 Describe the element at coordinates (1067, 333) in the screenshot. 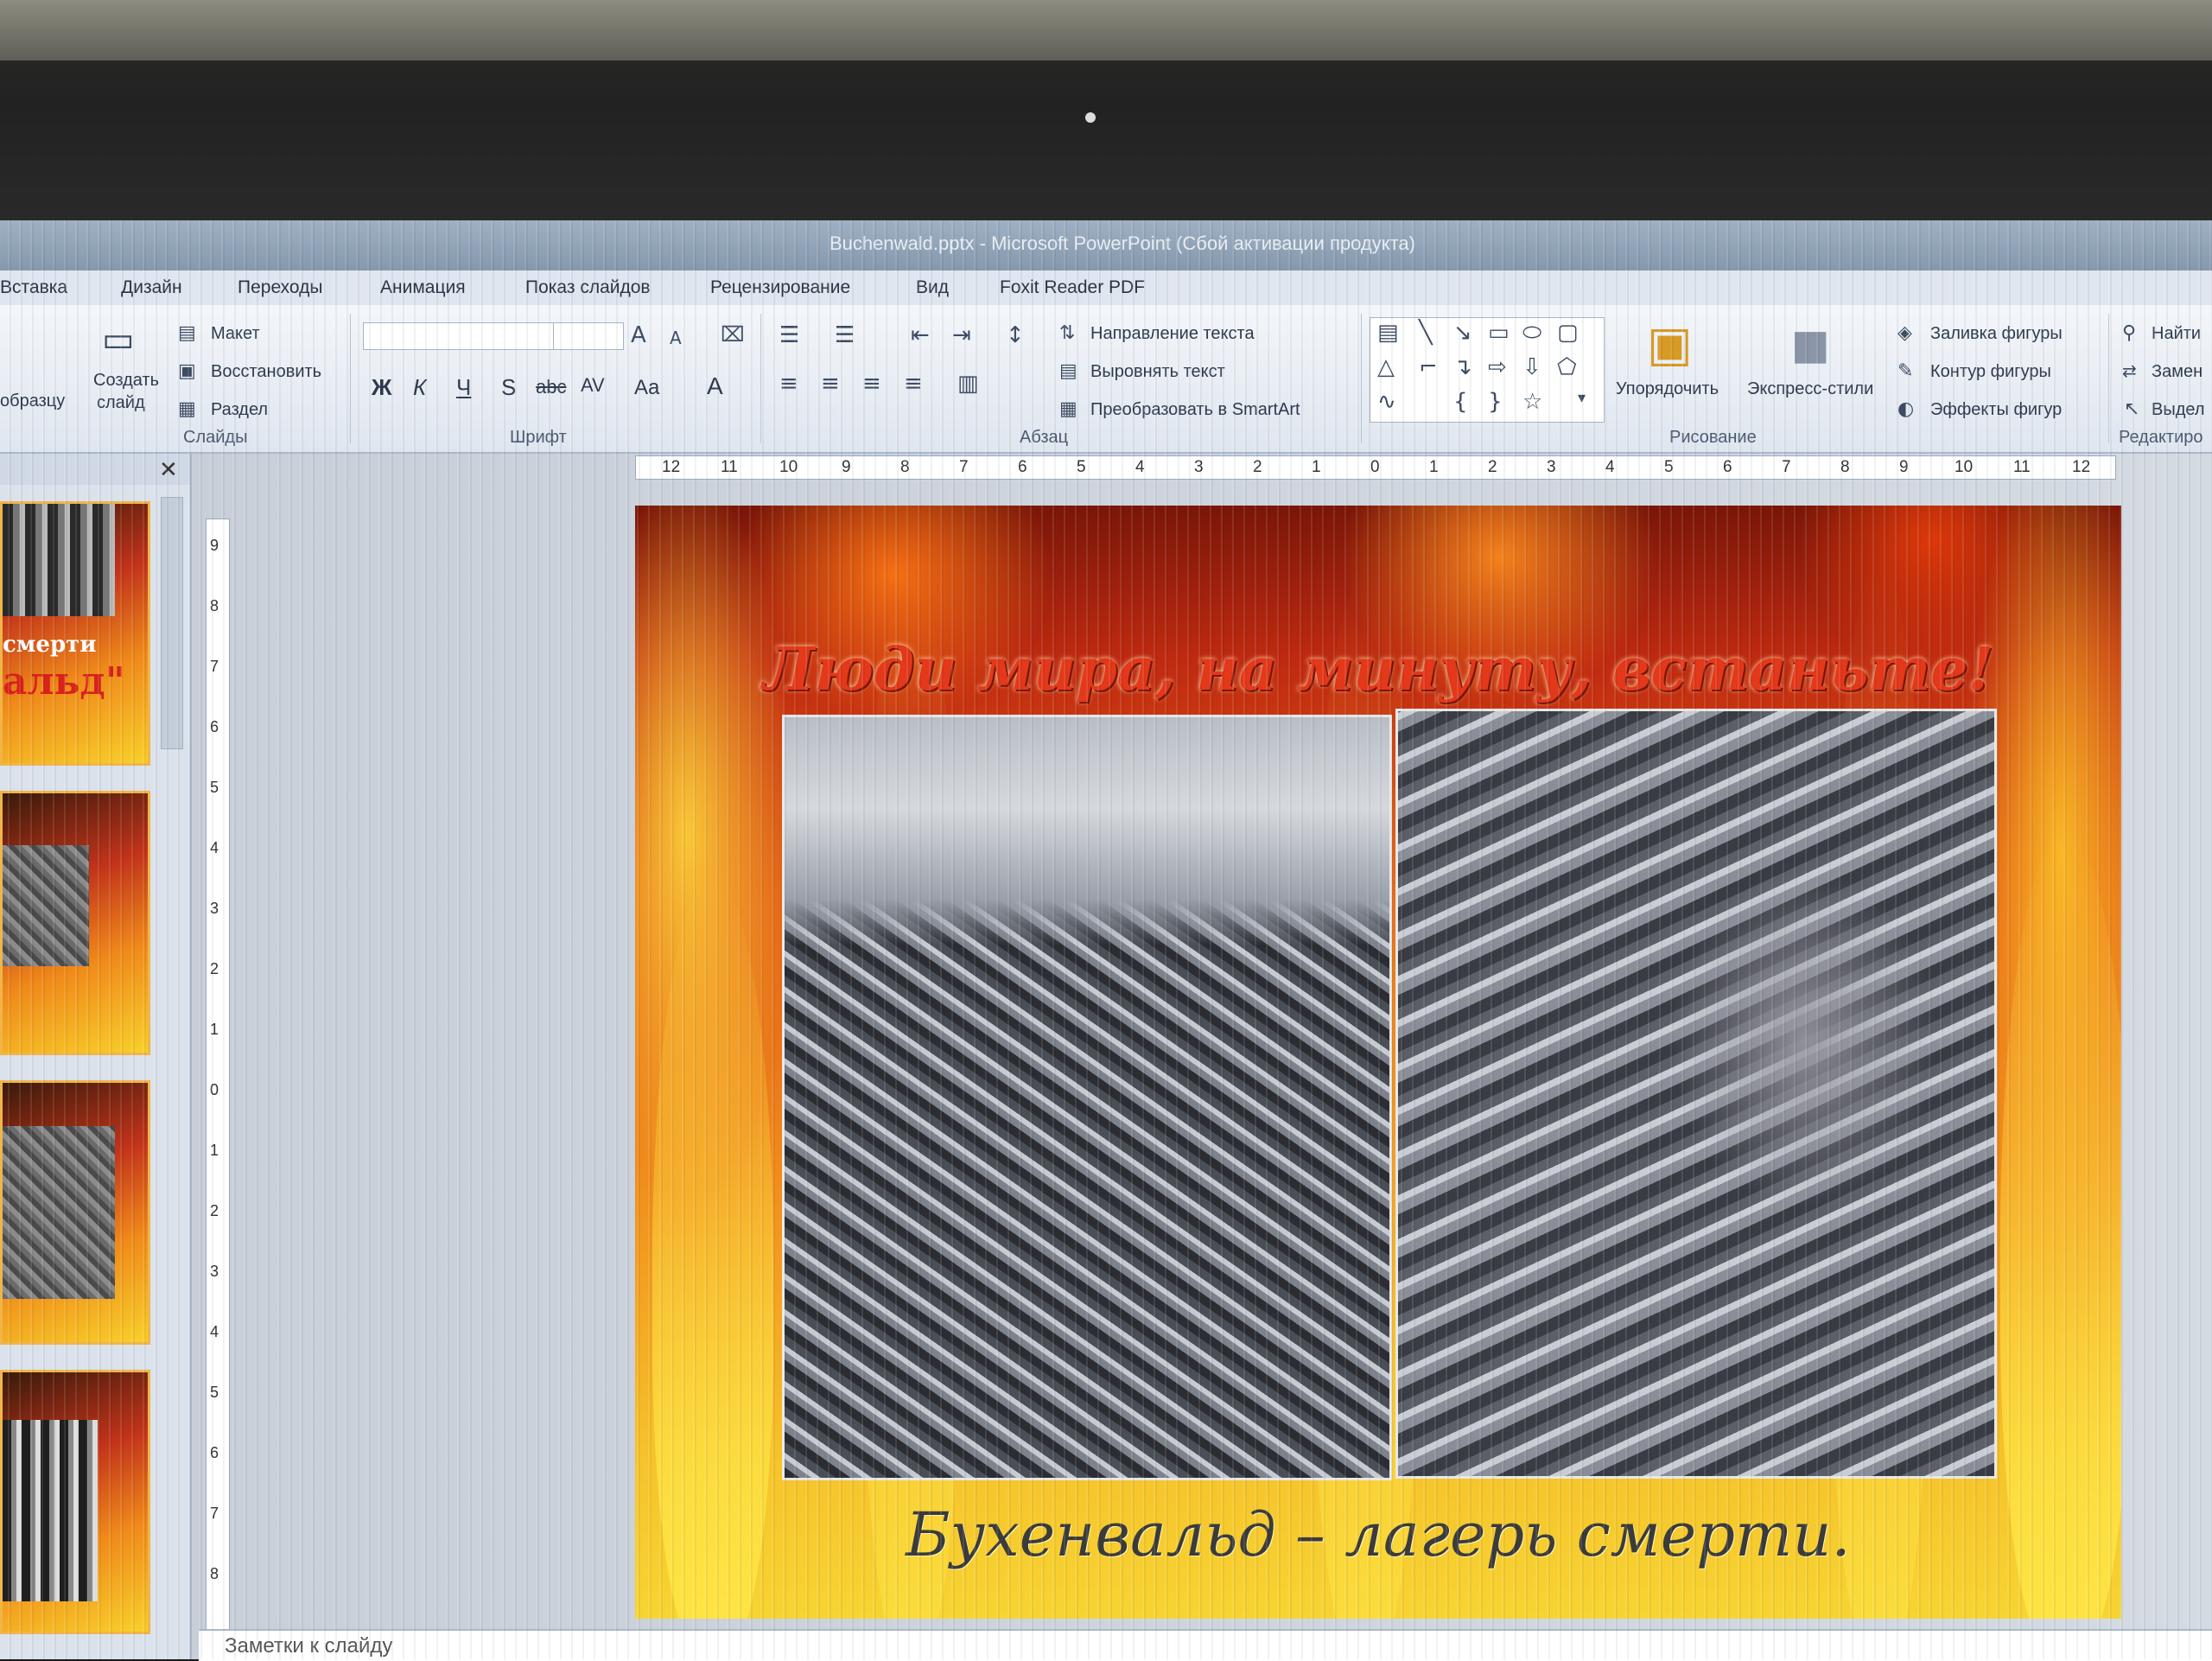

I see `text-direction-icon: ⇅` at that location.